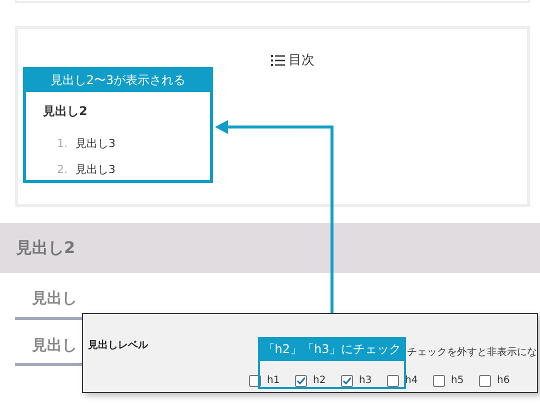  Describe the element at coordinates (457, 381) in the screenshot. I see `checkbox-label: h5` at that location.